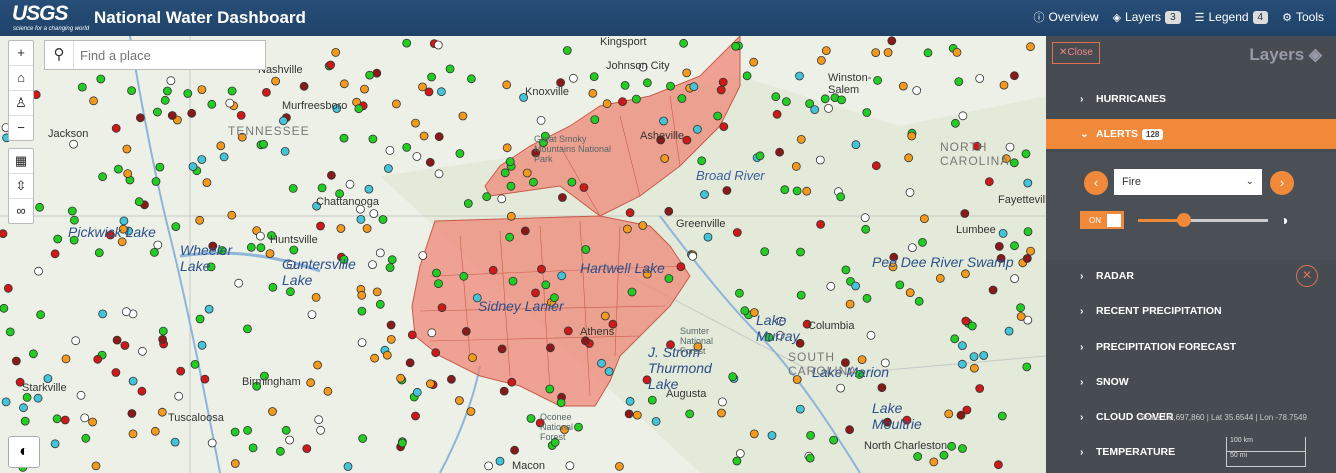 This screenshot has height=473, width=1336. What do you see at coordinates (1307, 276) in the screenshot?
I see `remove-radar-button: ✕` at bounding box center [1307, 276].